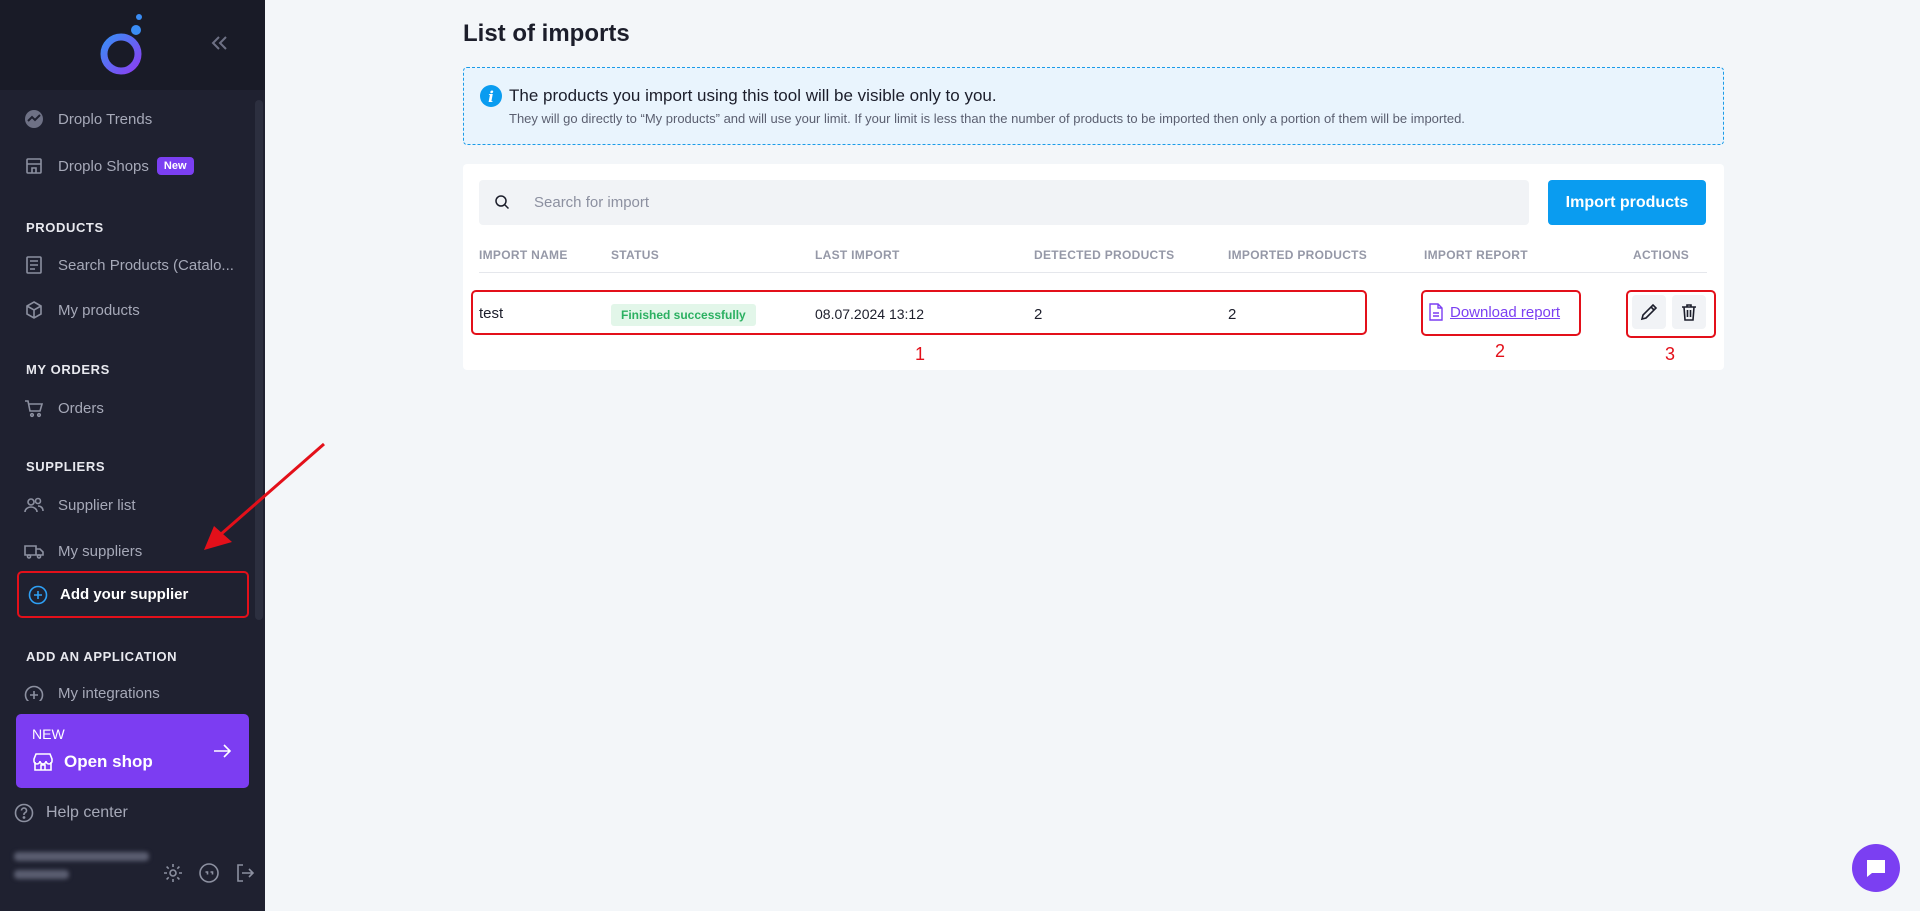 The height and width of the screenshot is (911, 1920). I want to click on sidebar-item-my-suppliers: My suppliers, so click(83, 551).